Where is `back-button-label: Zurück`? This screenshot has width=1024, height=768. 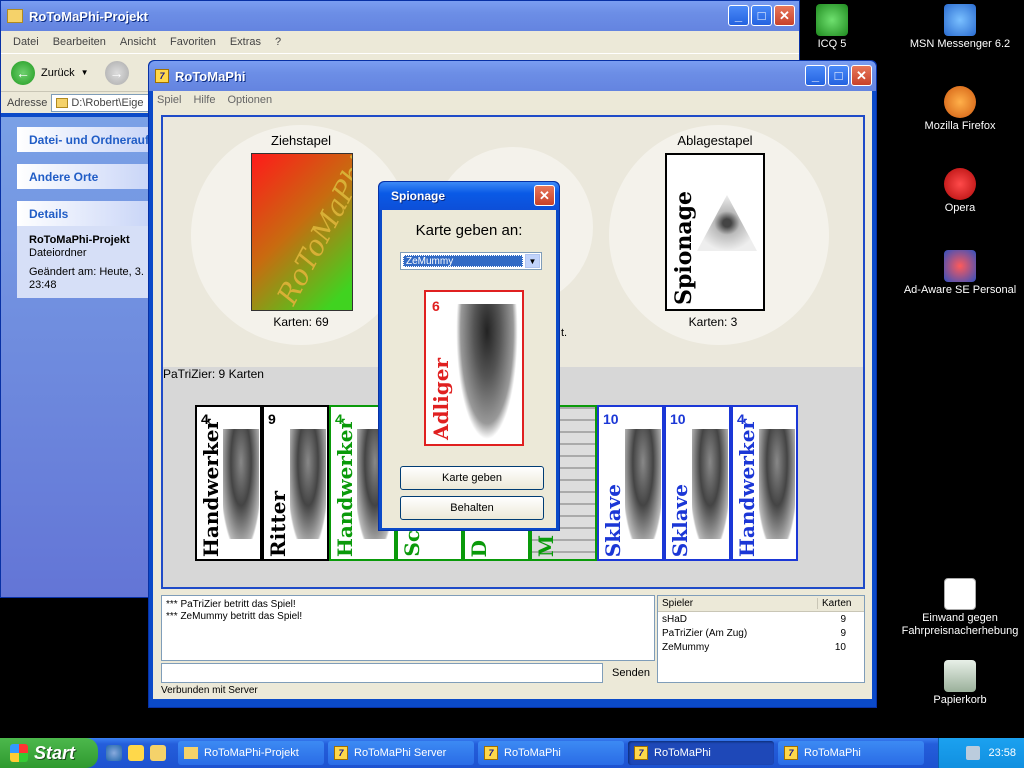 back-button-label: Zurück is located at coordinates (58, 73).